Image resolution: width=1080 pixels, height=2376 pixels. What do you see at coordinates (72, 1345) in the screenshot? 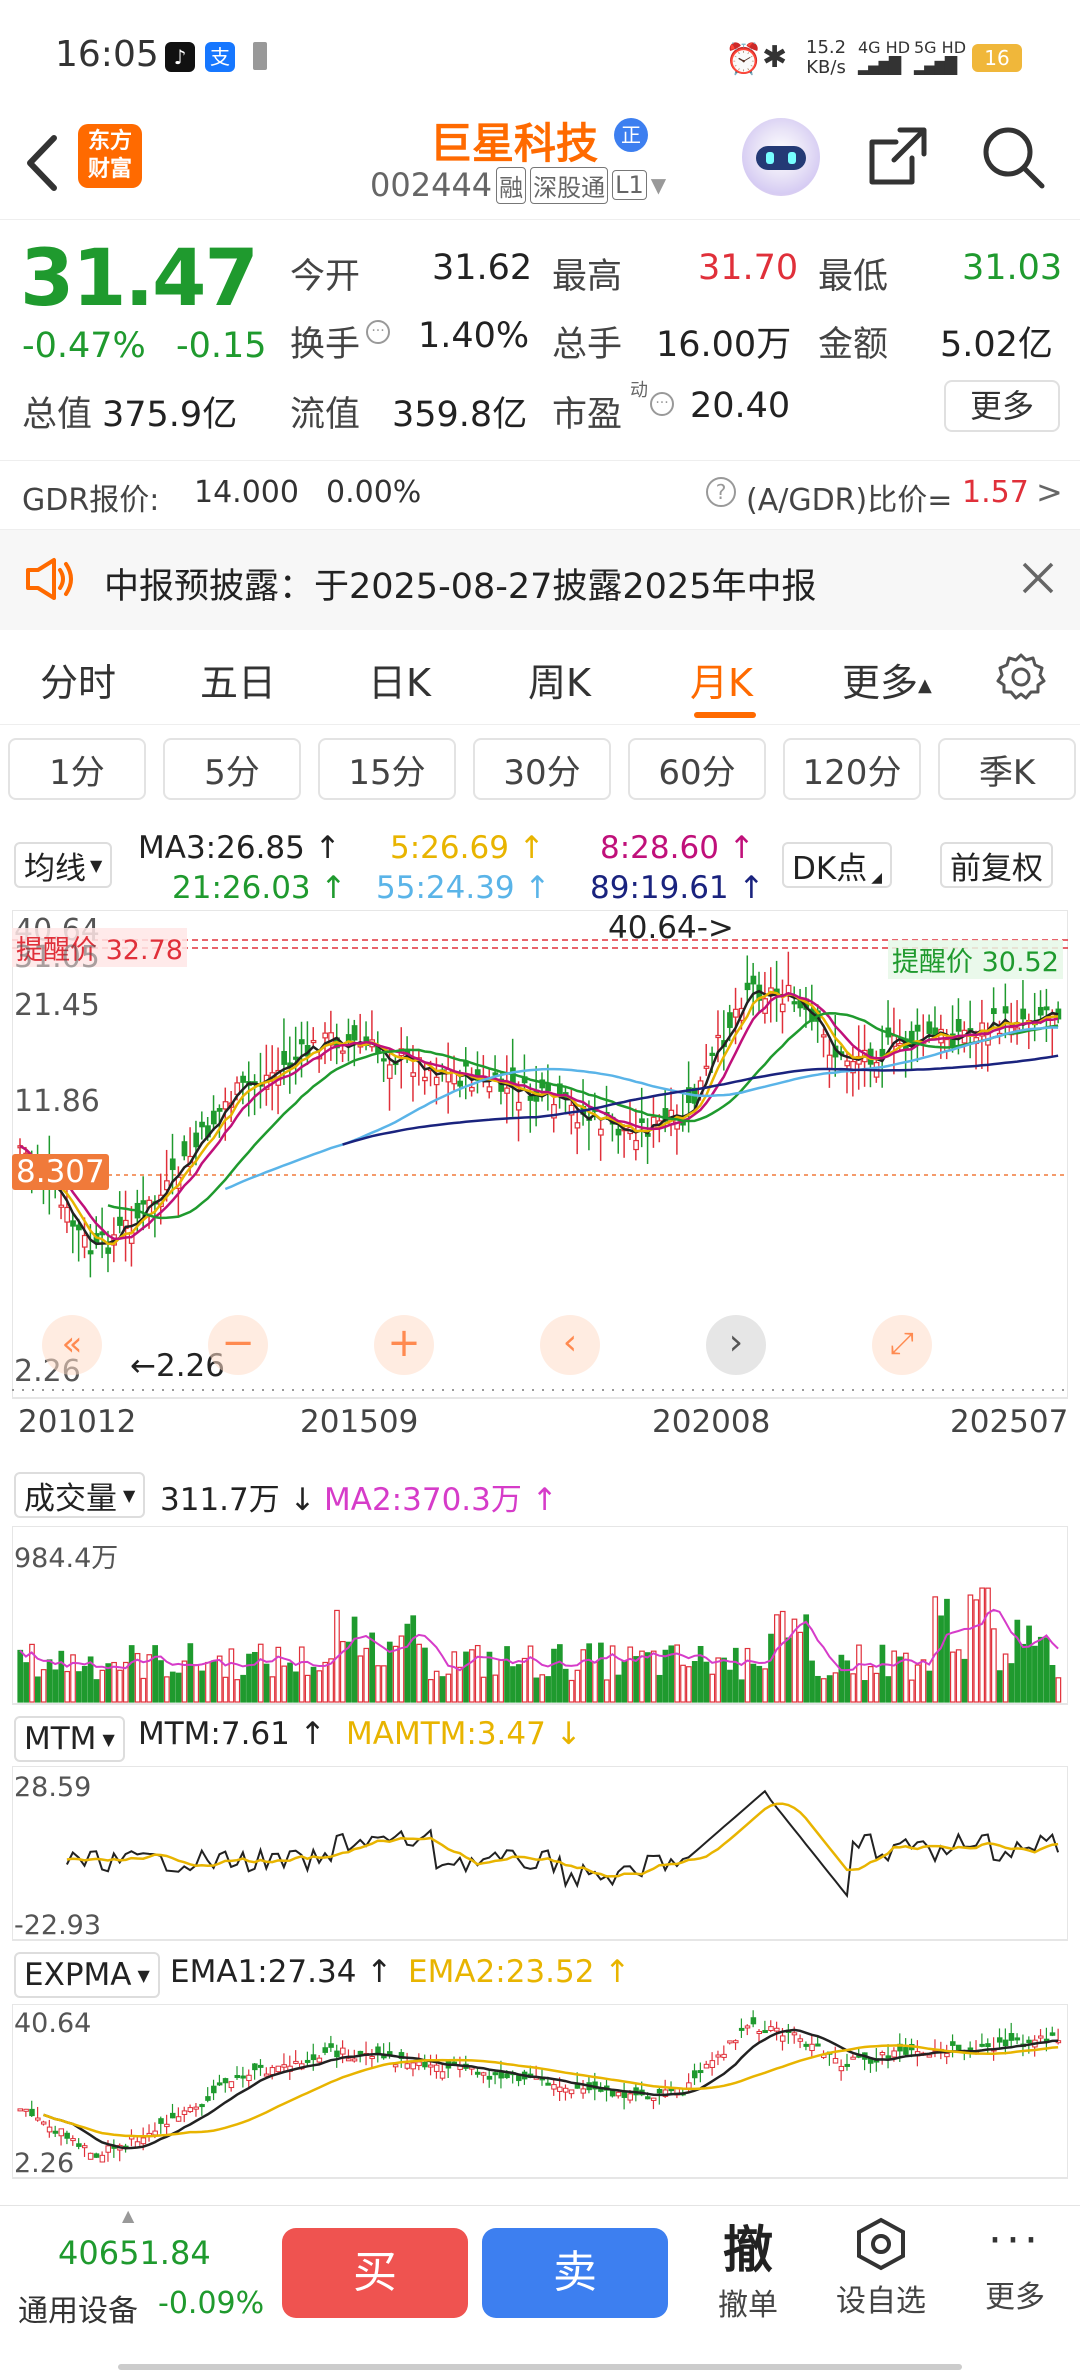
I see `scroll-left-fast-icon: «` at bounding box center [72, 1345].